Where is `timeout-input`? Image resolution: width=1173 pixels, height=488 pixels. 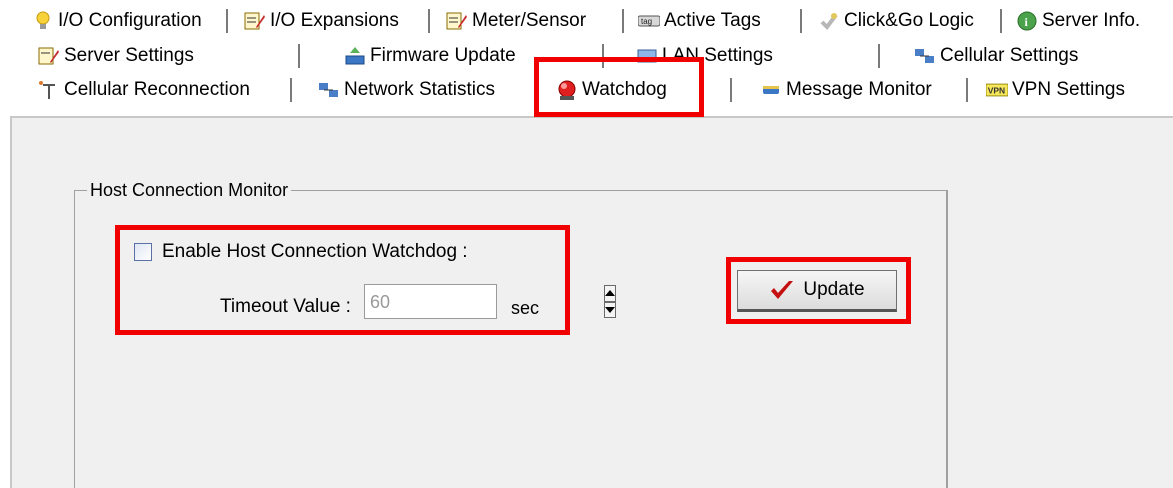
timeout-input is located at coordinates (484, 301).